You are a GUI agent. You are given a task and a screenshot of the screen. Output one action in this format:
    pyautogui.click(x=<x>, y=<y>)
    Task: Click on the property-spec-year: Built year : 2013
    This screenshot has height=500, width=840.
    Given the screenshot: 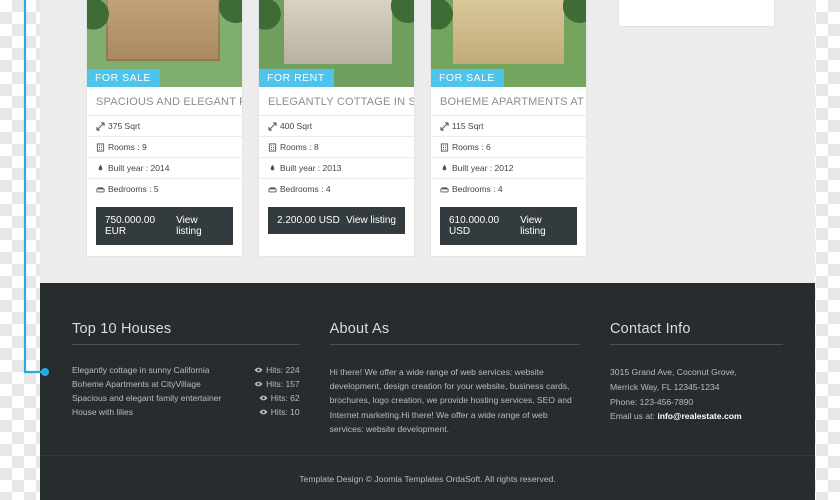 What is the action you would take?
    pyautogui.click(x=336, y=167)
    